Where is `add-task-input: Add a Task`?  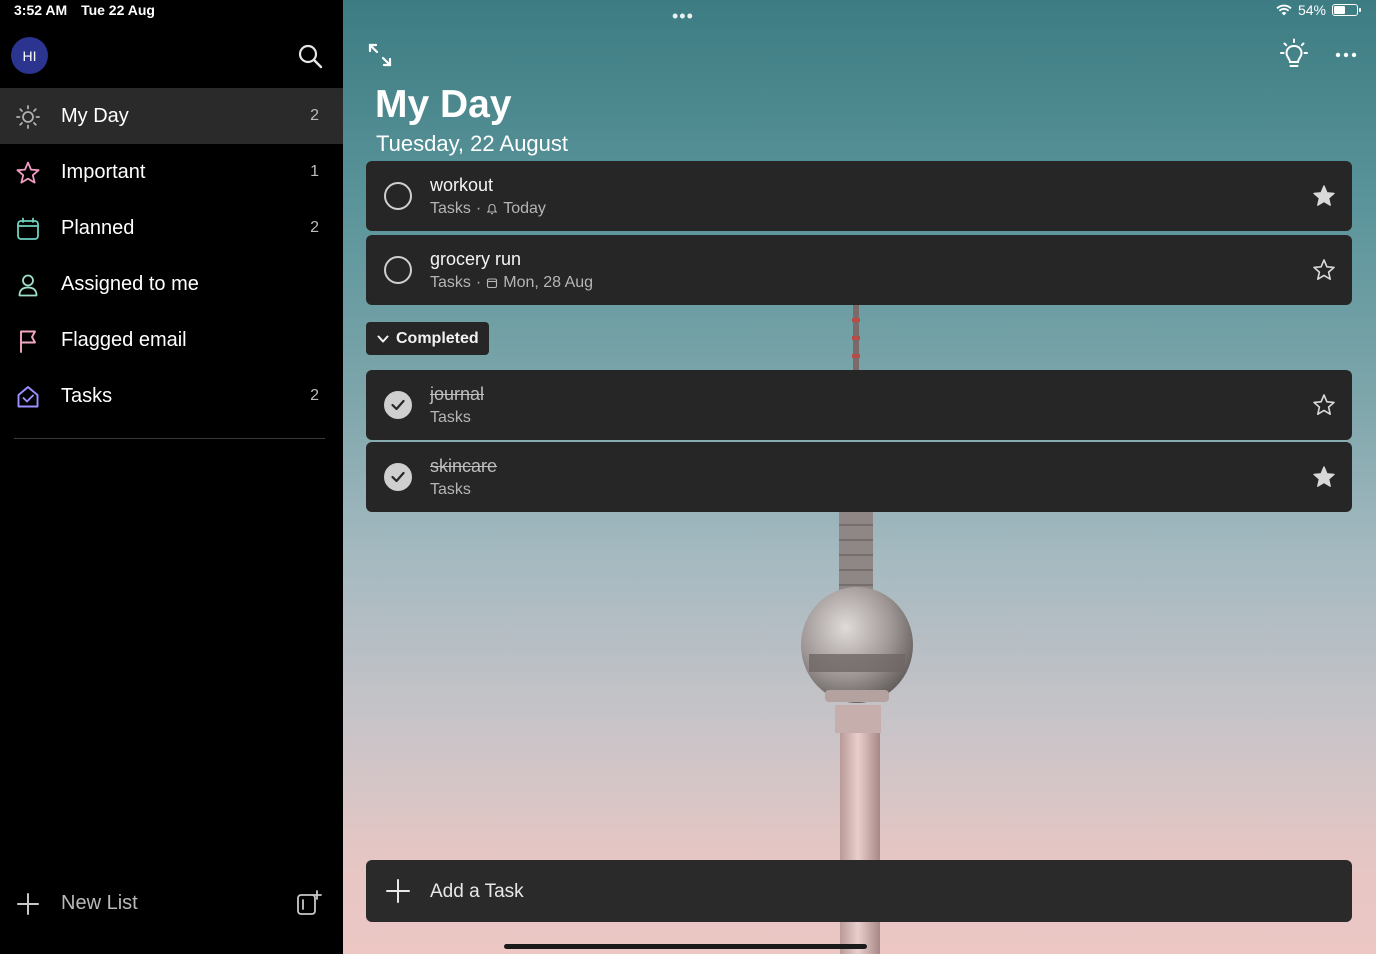 add-task-input: Add a Task is located at coordinates (859, 891).